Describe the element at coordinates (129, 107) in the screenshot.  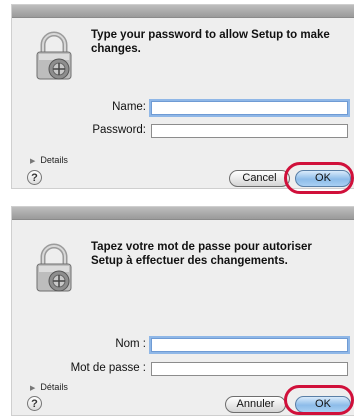
I see `name-label: Name:` at that location.